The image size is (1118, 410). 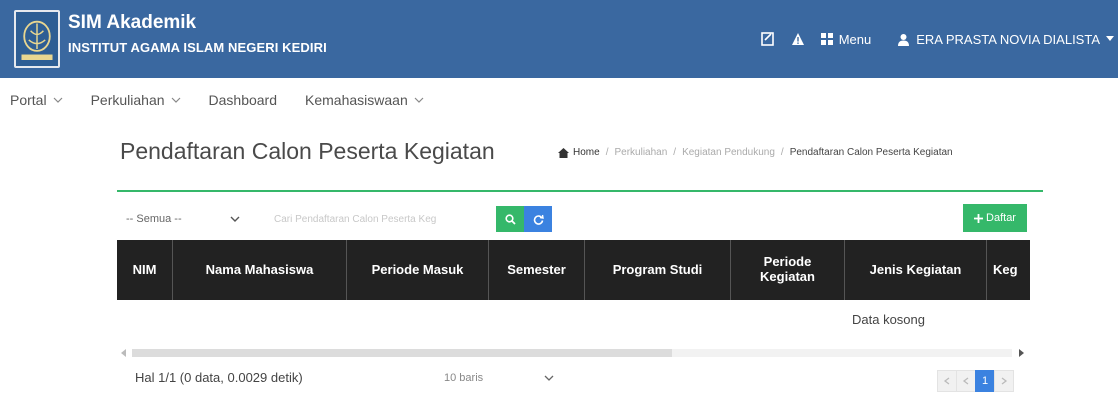 What do you see at coordinates (1008, 270) in the screenshot?
I see `column-header-kegiatan: Keg` at bounding box center [1008, 270].